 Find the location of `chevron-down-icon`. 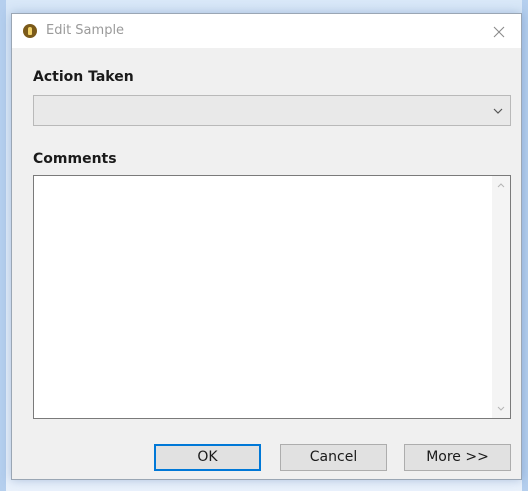

chevron-down-icon is located at coordinates (498, 111).